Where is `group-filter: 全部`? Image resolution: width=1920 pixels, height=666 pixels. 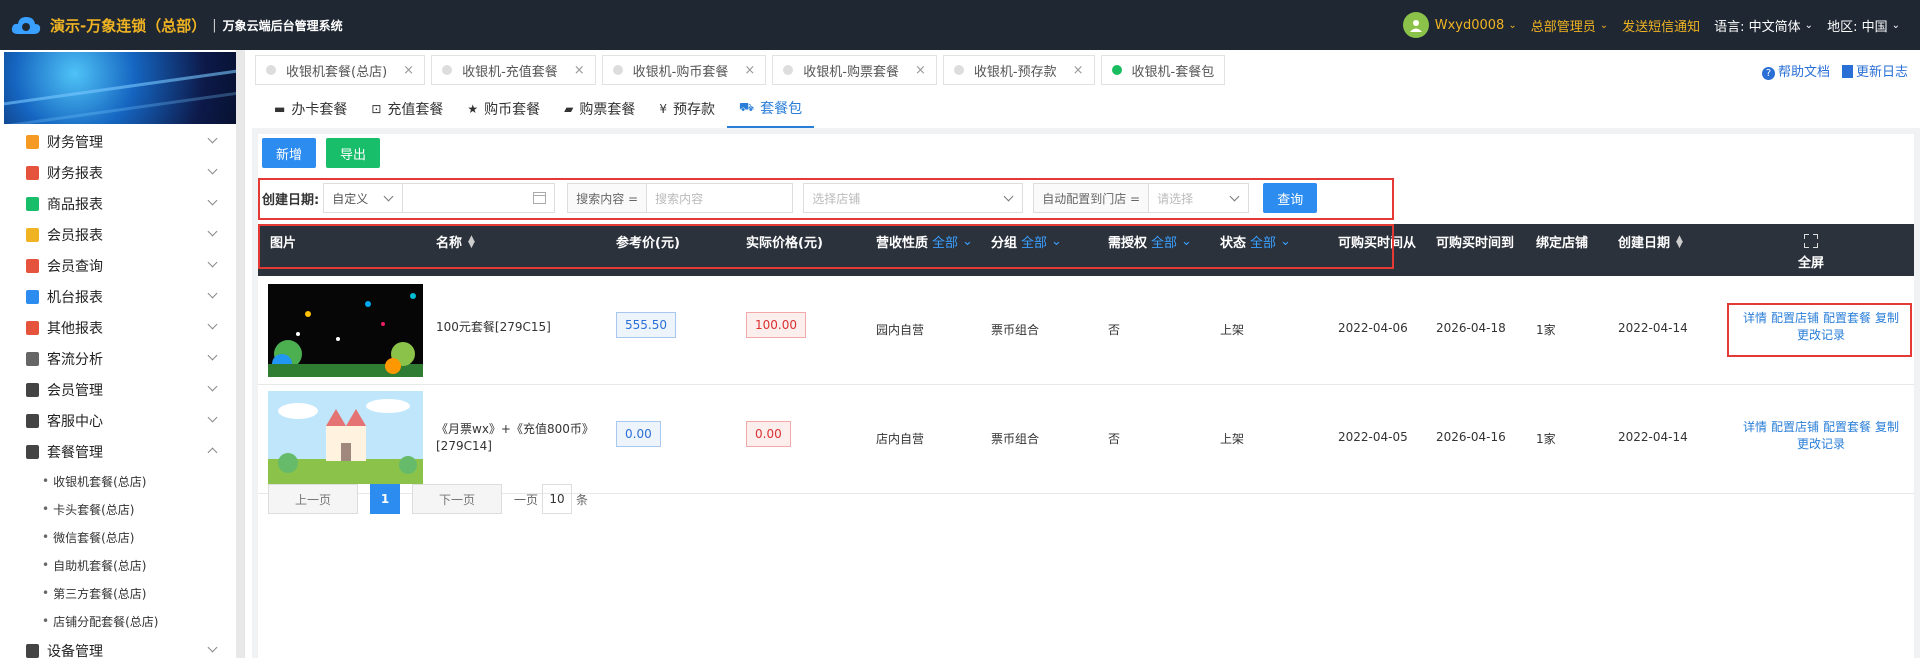
group-filter: 全部 is located at coordinates (1034, 241).